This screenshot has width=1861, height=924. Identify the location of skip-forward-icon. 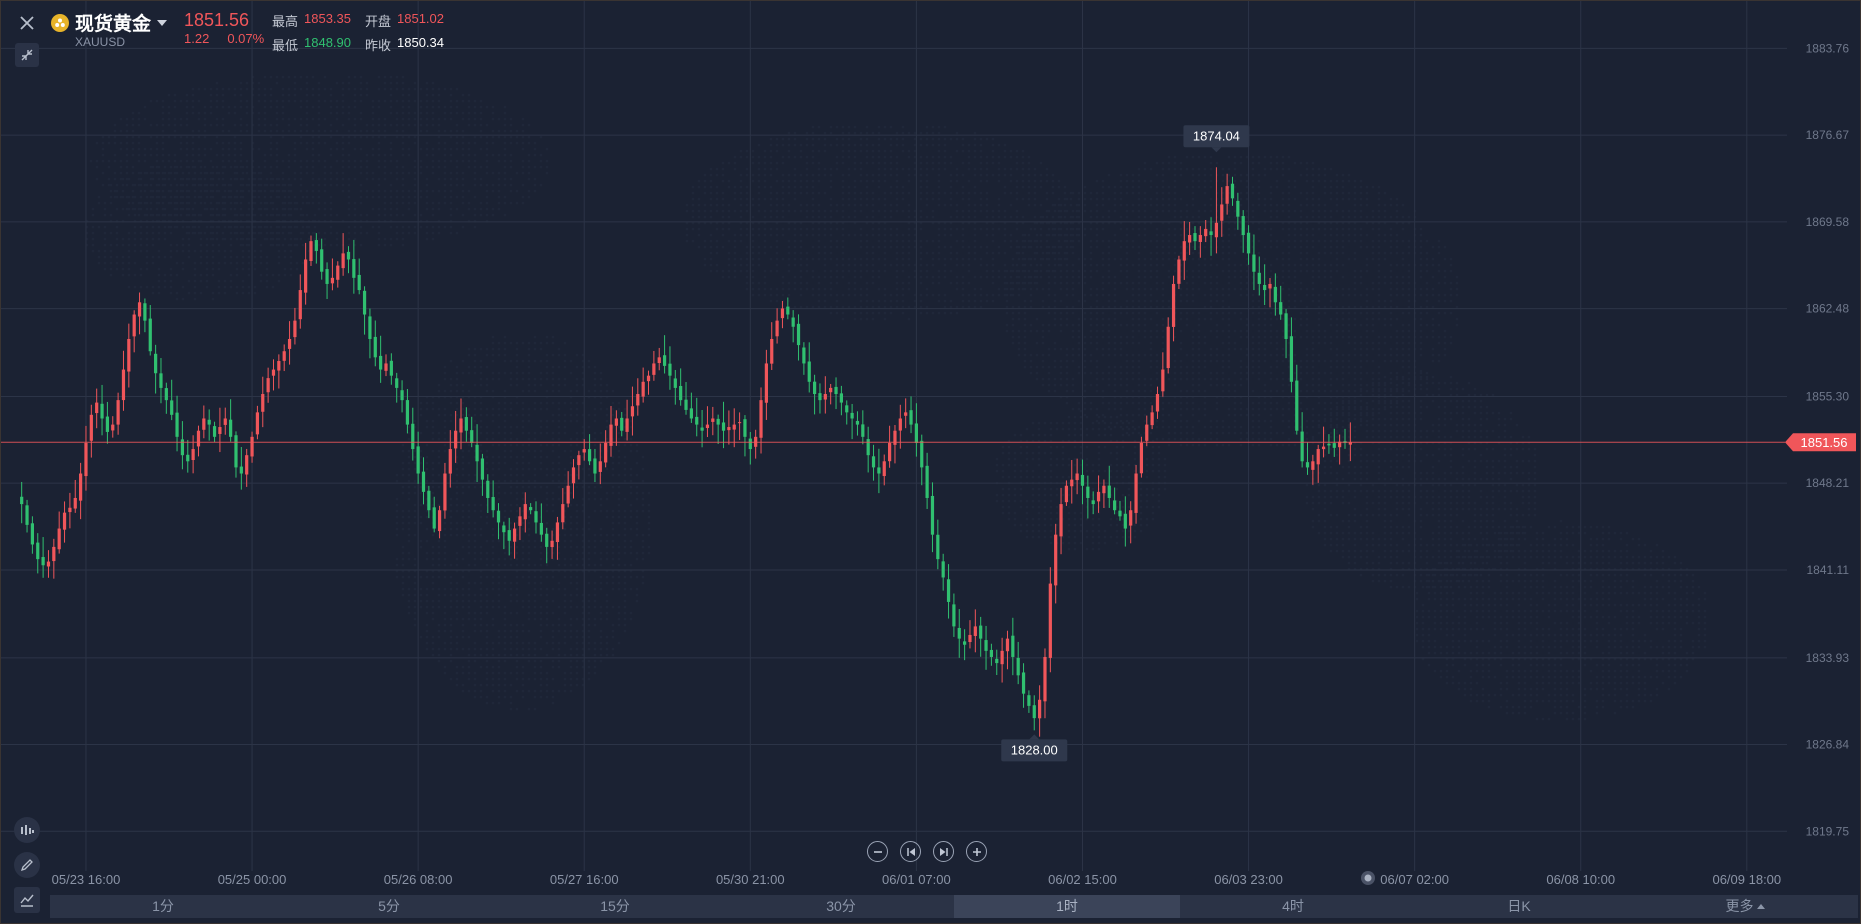
(943, 851).